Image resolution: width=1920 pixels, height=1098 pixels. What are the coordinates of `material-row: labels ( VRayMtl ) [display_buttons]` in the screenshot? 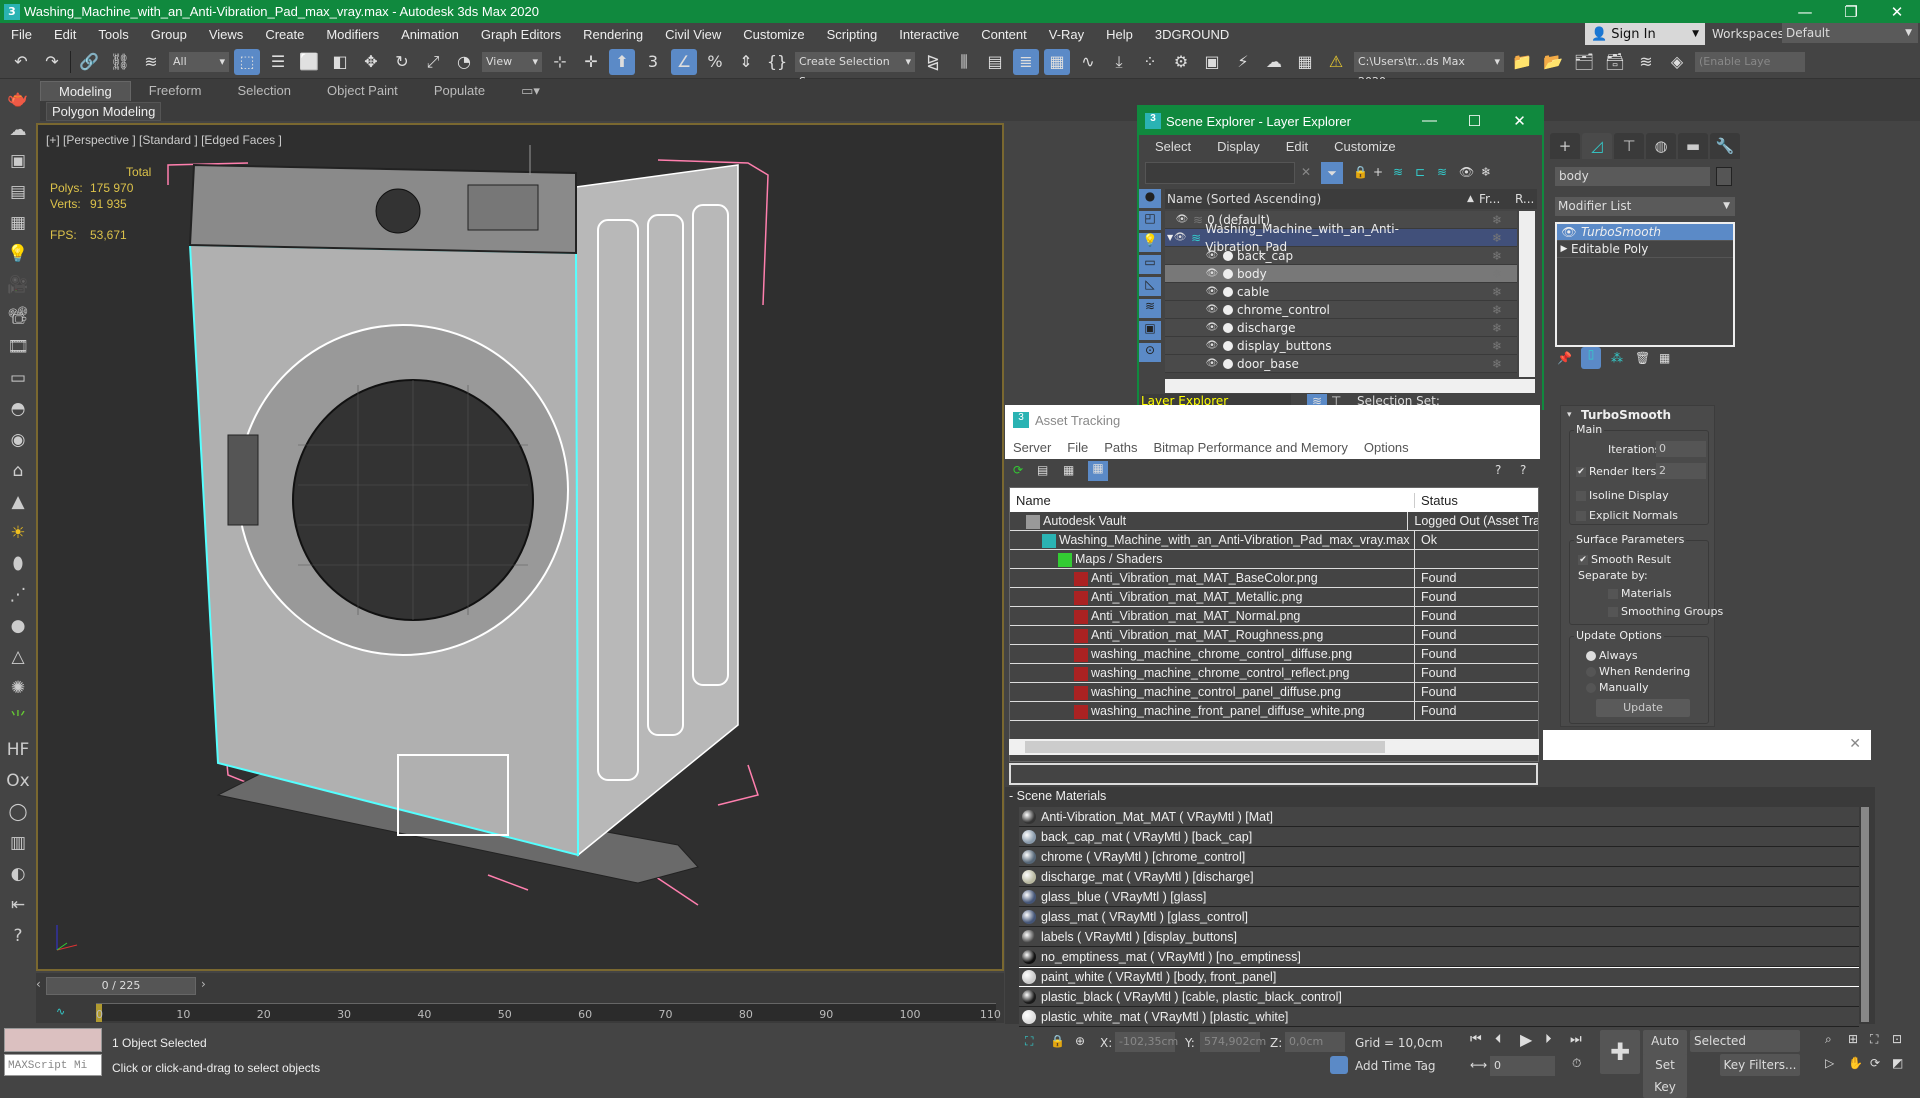 It's located at (1439, 937).